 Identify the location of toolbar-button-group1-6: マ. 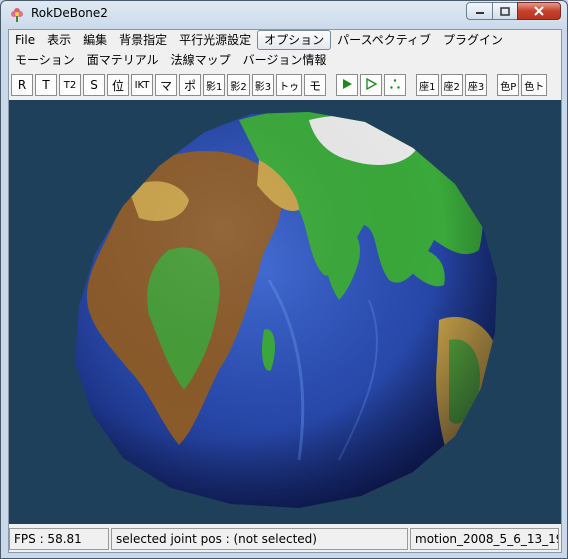
(166, 85).